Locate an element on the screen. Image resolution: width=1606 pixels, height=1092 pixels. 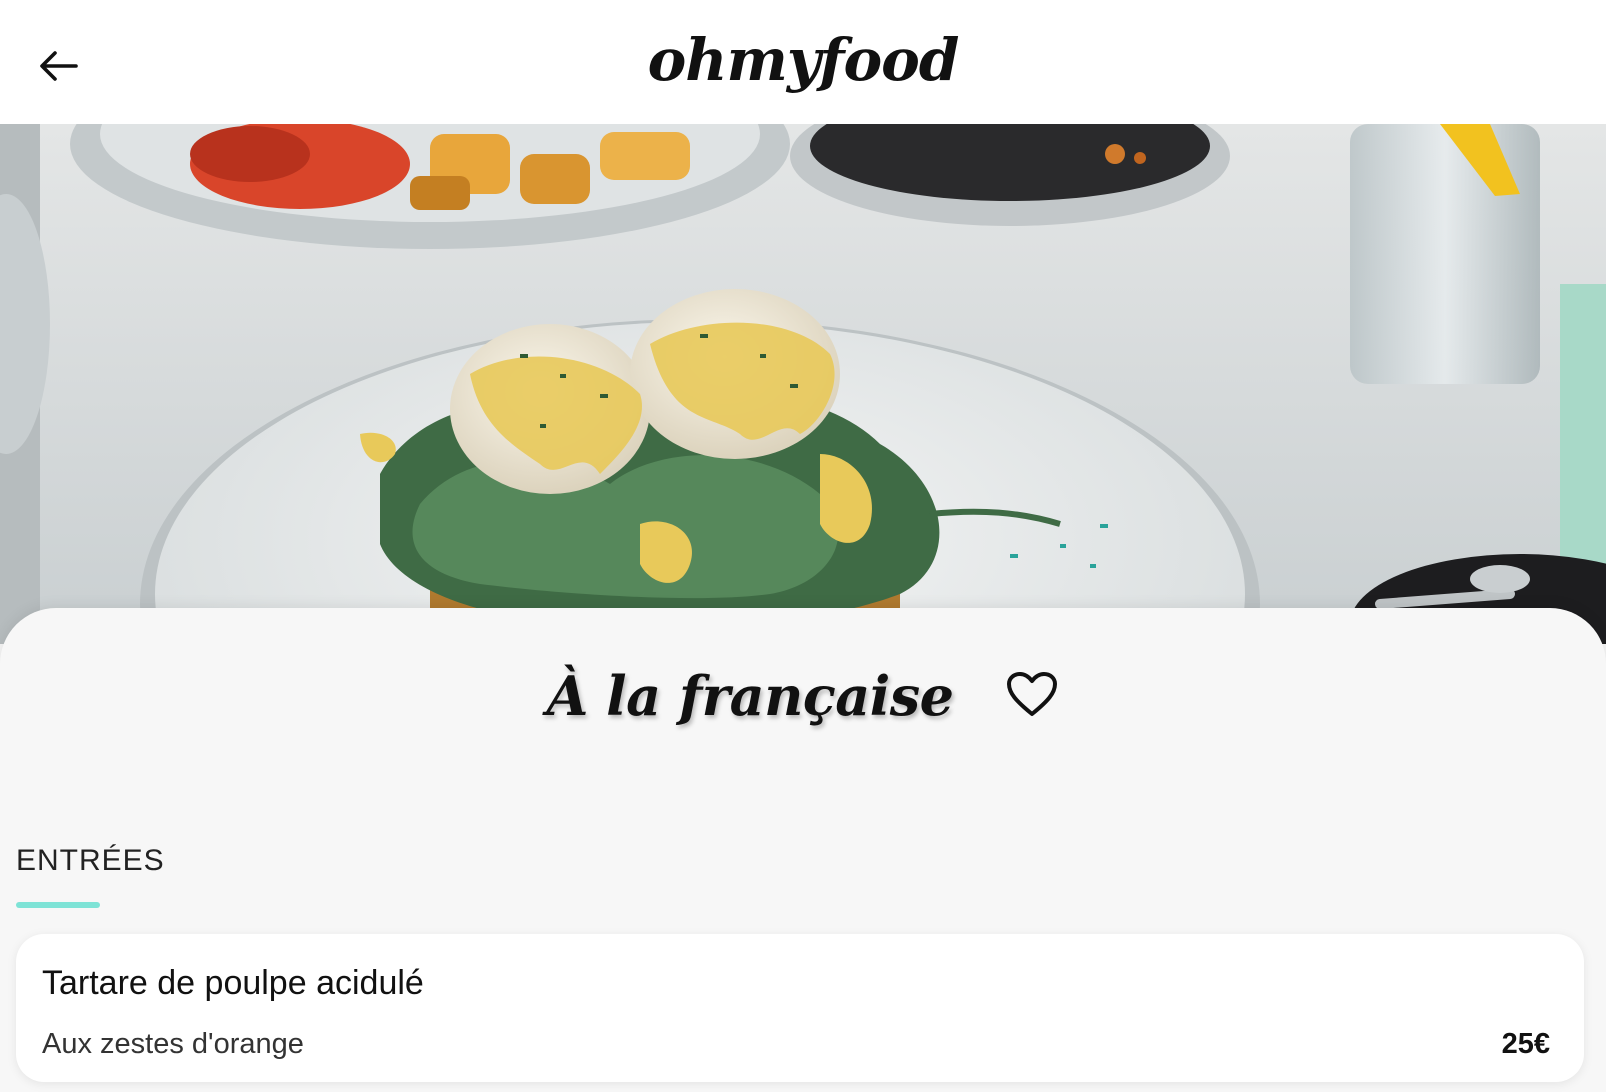
back-button is located at coordinates (58, 68).